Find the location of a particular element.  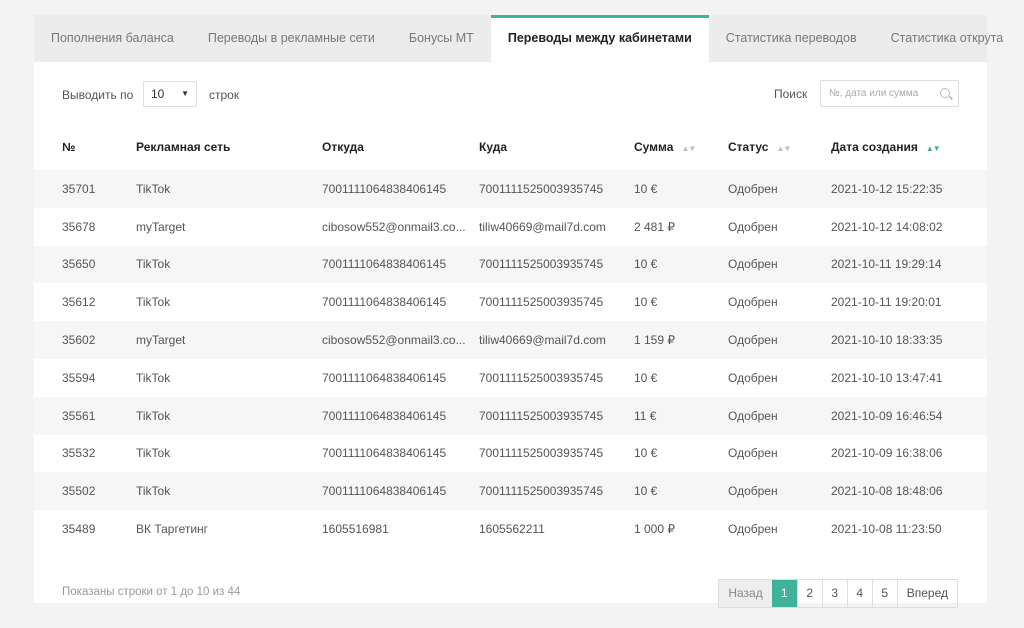

page-button-5: 5 is located at coordinates (884, 593).